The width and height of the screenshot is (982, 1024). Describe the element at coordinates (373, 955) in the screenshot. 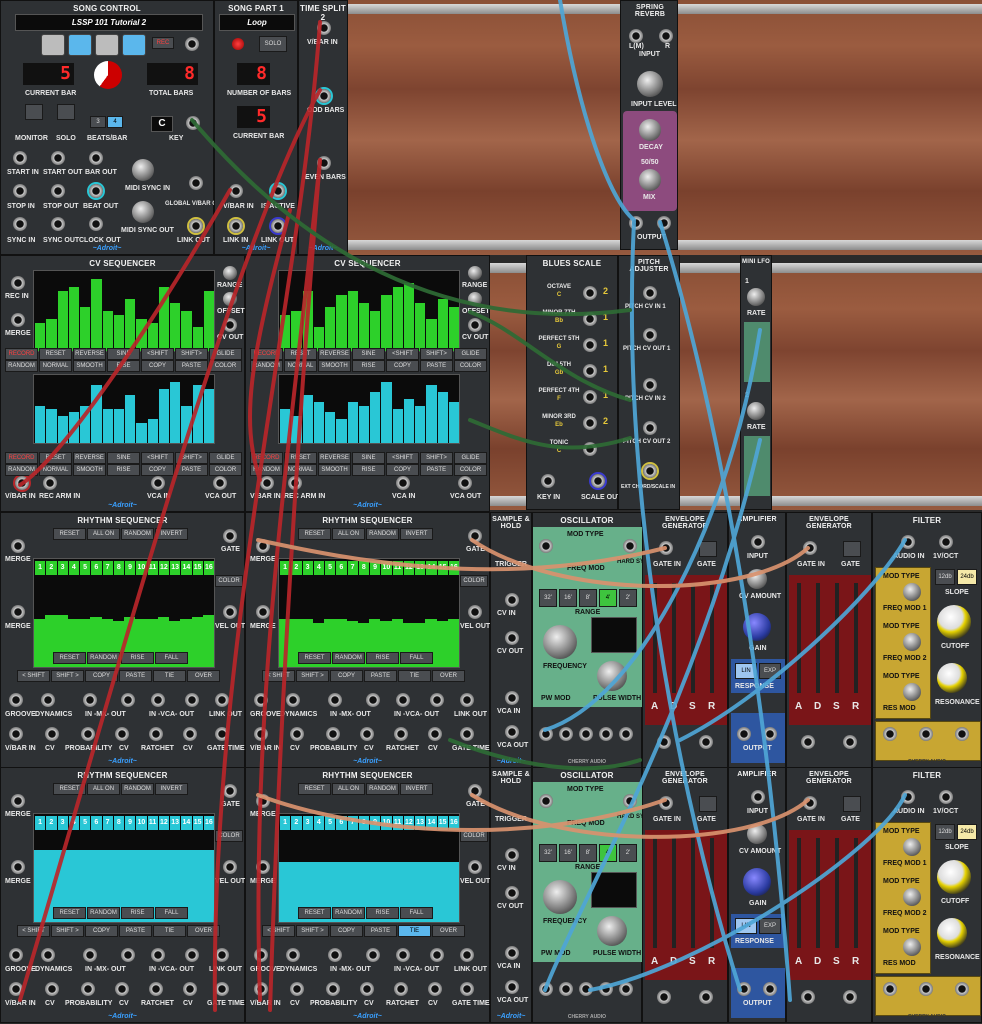

I see `out-mx-jack` at that location.